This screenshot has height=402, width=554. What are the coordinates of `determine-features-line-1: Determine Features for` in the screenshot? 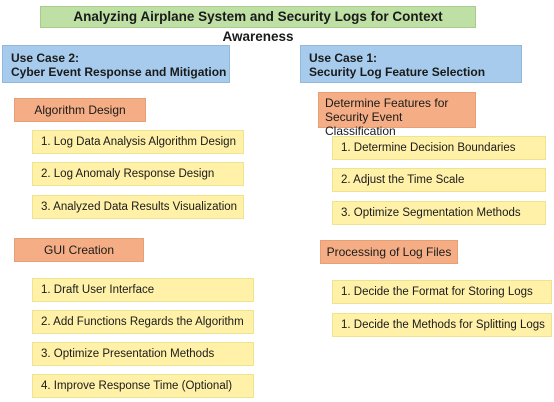 It's located at (387, 103).